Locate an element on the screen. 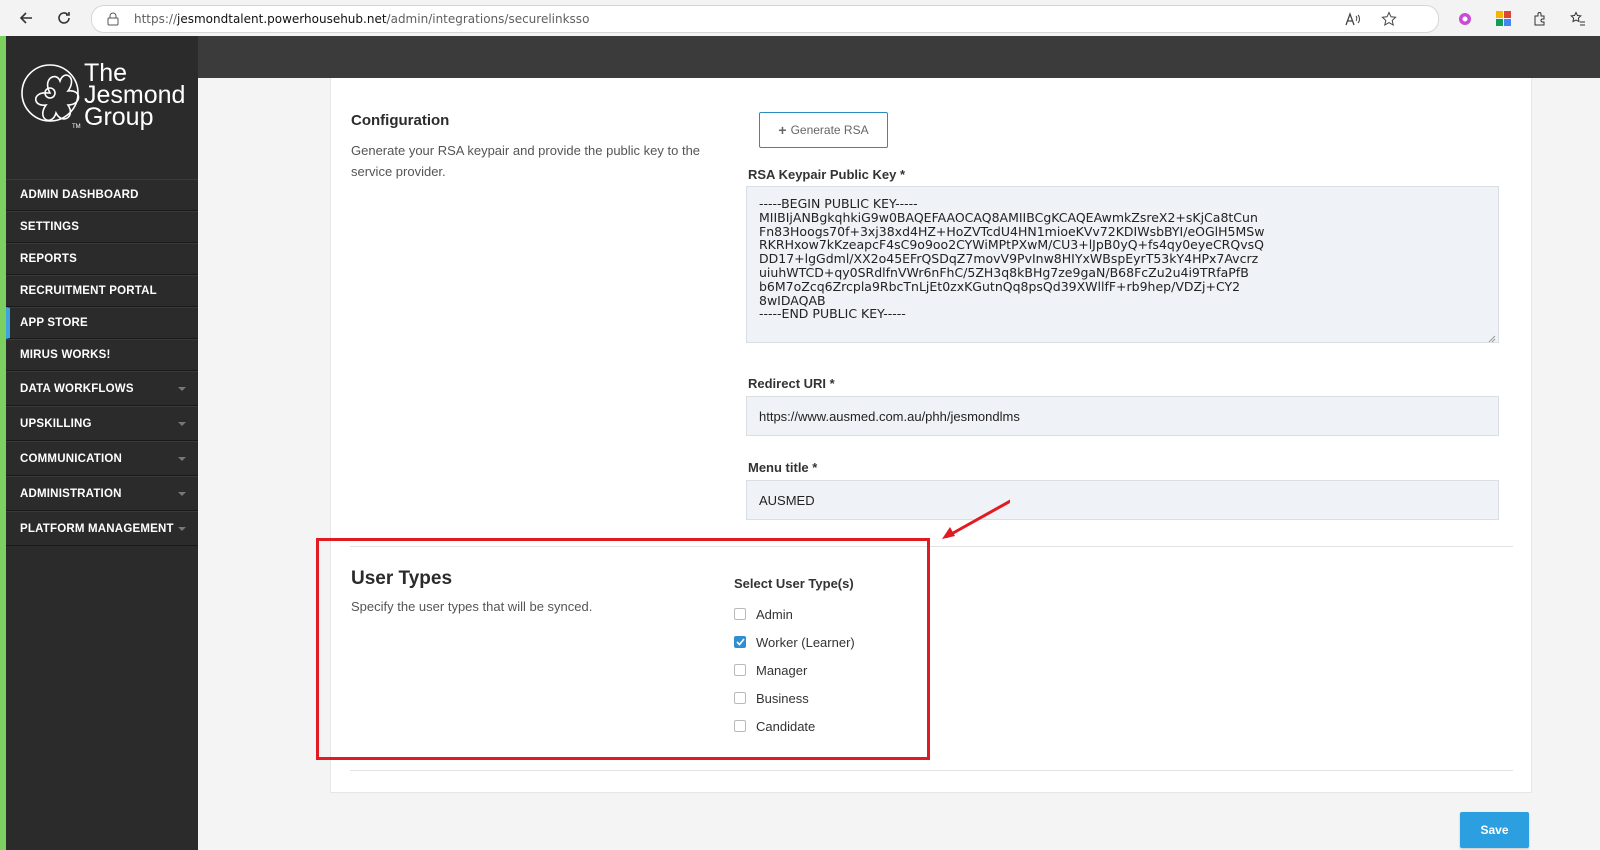  sidebar-item-label: ADMINISTRATION is located at coordinates (71, 493).